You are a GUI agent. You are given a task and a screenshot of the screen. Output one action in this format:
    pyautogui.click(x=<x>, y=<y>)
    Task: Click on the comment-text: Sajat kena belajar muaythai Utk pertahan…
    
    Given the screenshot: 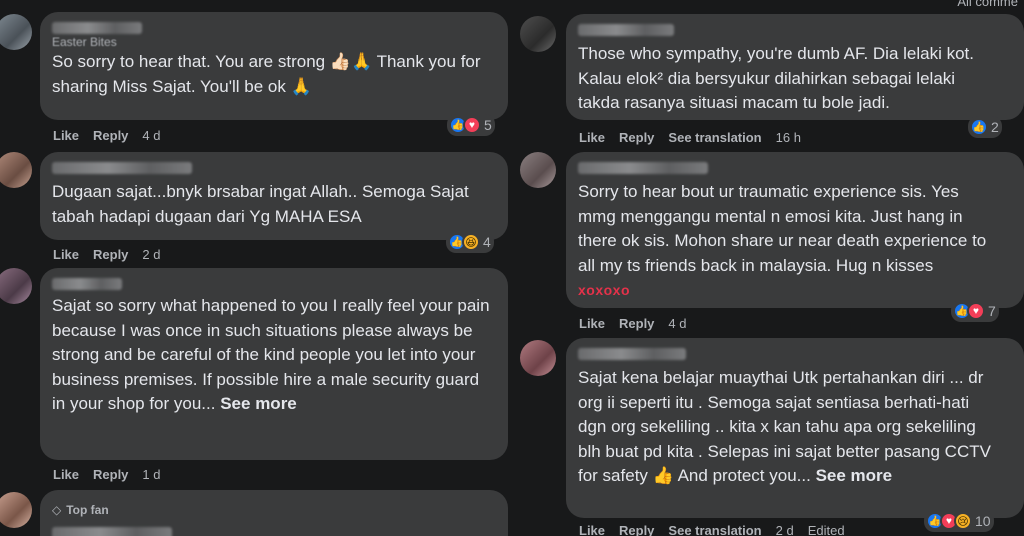 What is the action you would take?
    pyautogui.click(x=788, y=427)
    